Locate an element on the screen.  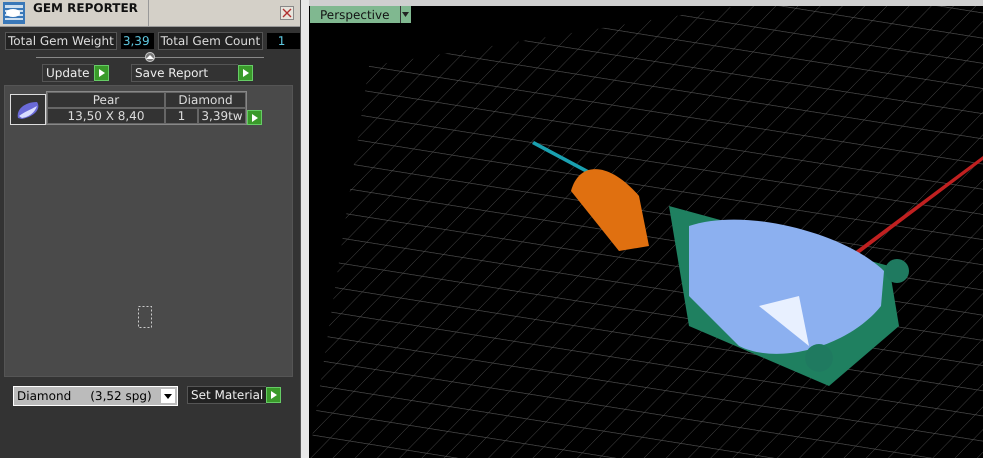
total-label: Total Gem Count is located at coordinates (211, 41).